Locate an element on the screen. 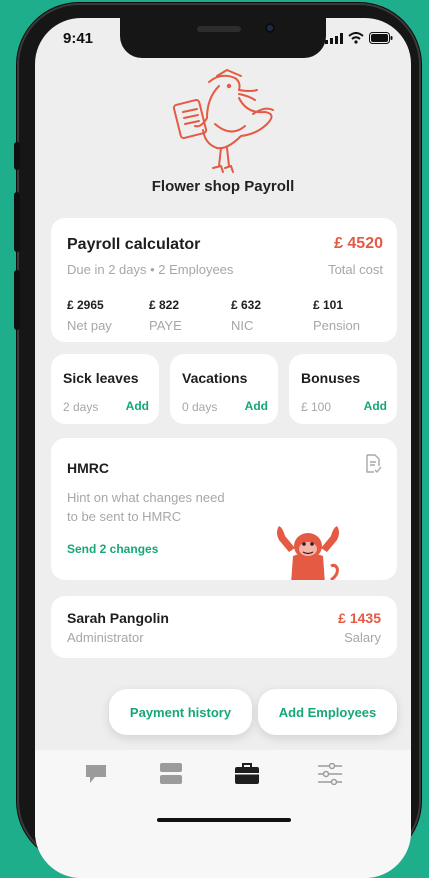 The image size is (429, 878). status-time: 9:41 is located at coordinates (78, 38).